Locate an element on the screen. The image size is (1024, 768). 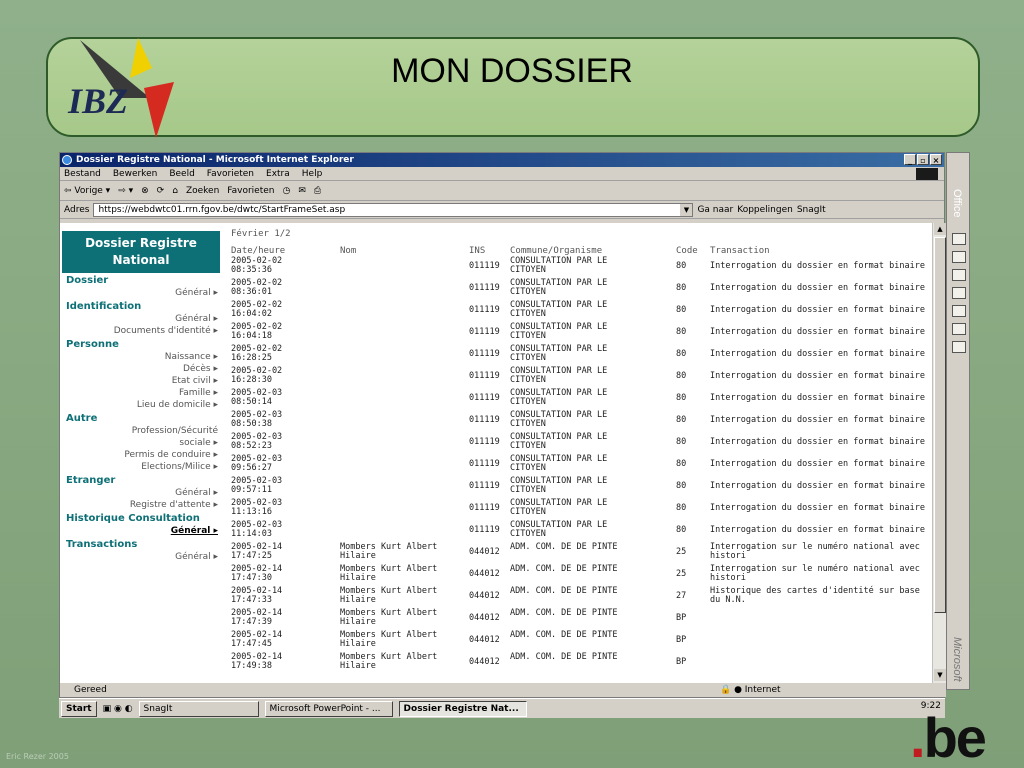
scroll-thumb is located at coordinates (940, 425).